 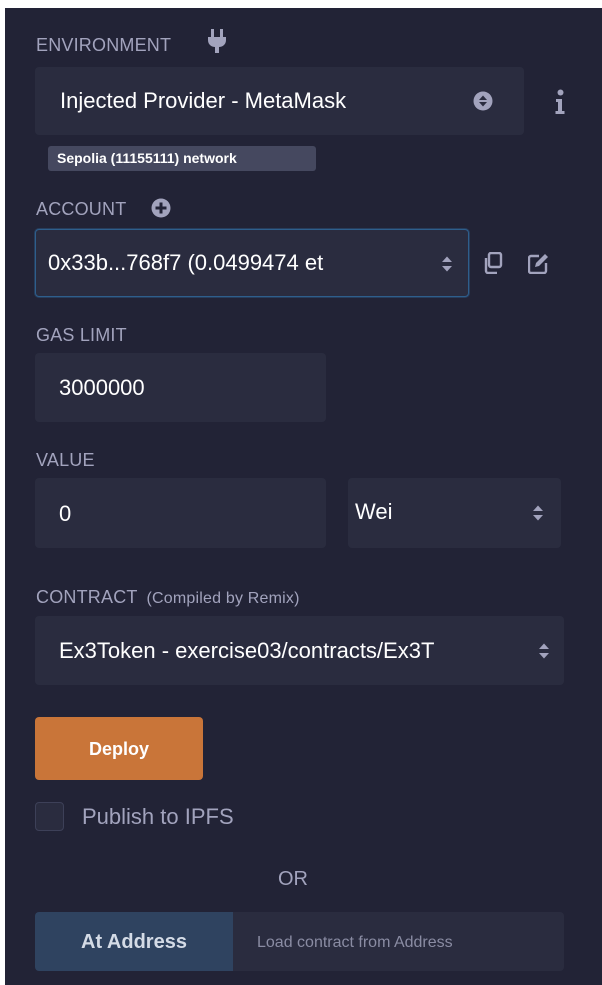 I want to click on value-amount: 0, so click(x=65, y=513).